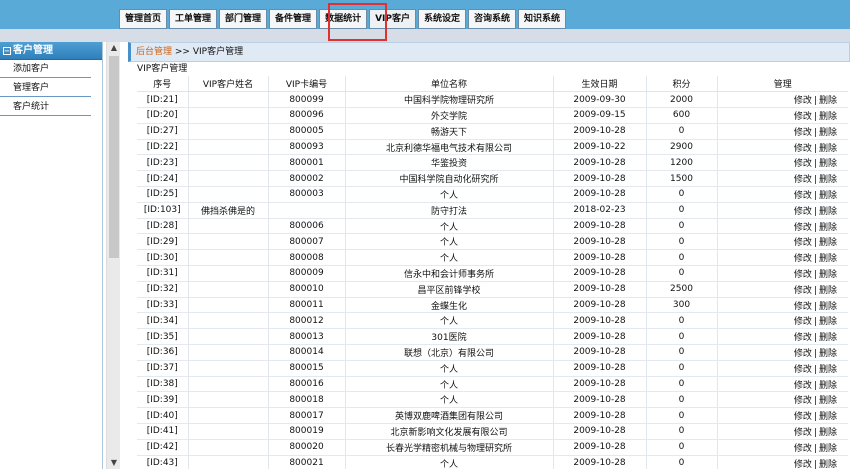  I want to click on tab-4: 数据统计, so click(343, 19).